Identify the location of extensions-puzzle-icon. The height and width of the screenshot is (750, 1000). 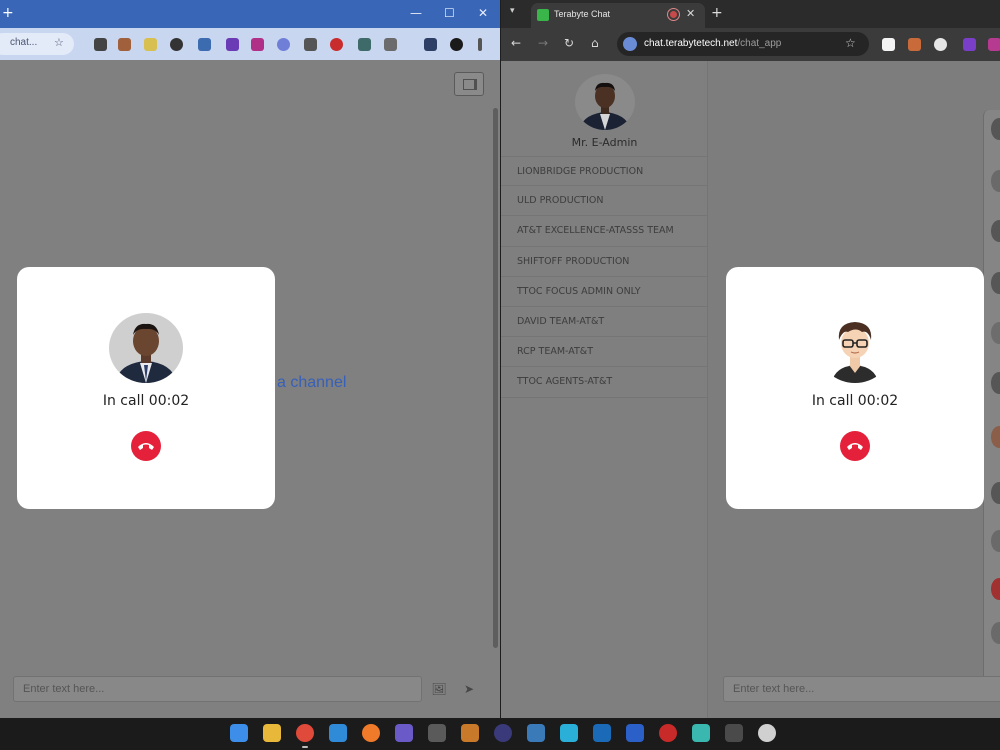
(390, 44).